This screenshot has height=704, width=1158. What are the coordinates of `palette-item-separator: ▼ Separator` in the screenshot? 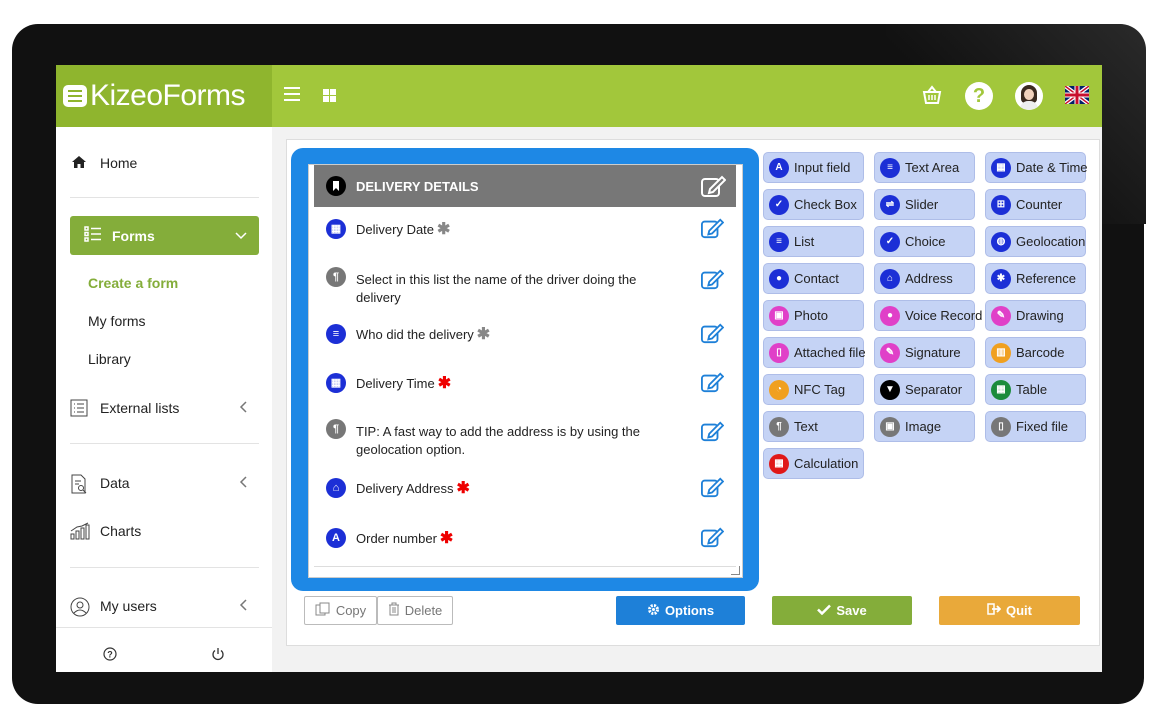 It's located at (924, 389).